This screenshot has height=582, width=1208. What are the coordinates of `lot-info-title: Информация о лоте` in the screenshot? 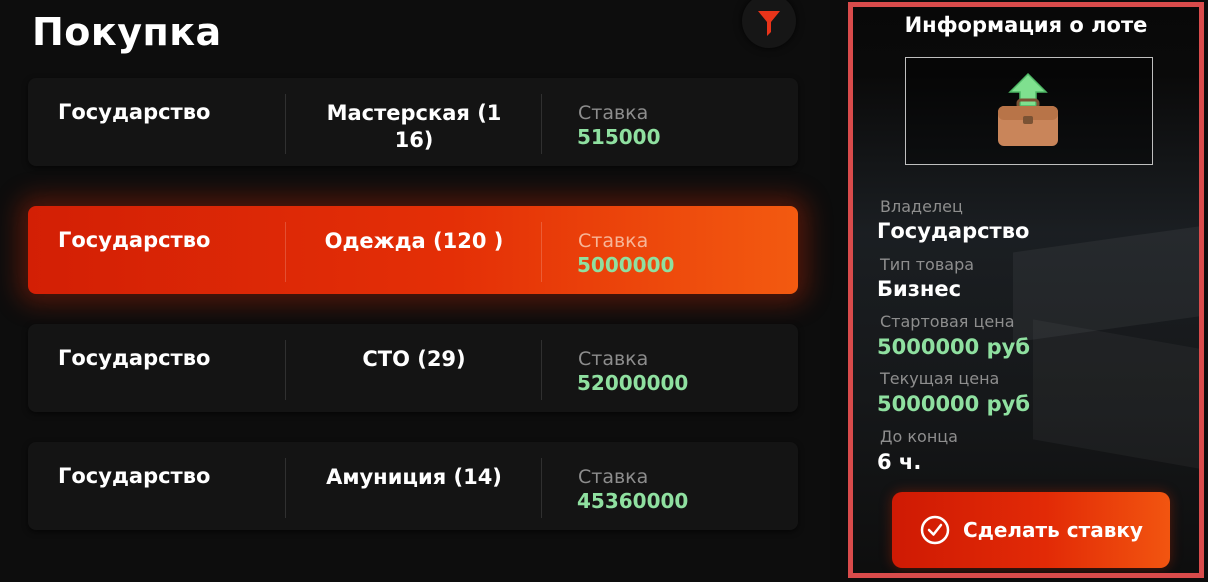 It's located at (1026, 25).